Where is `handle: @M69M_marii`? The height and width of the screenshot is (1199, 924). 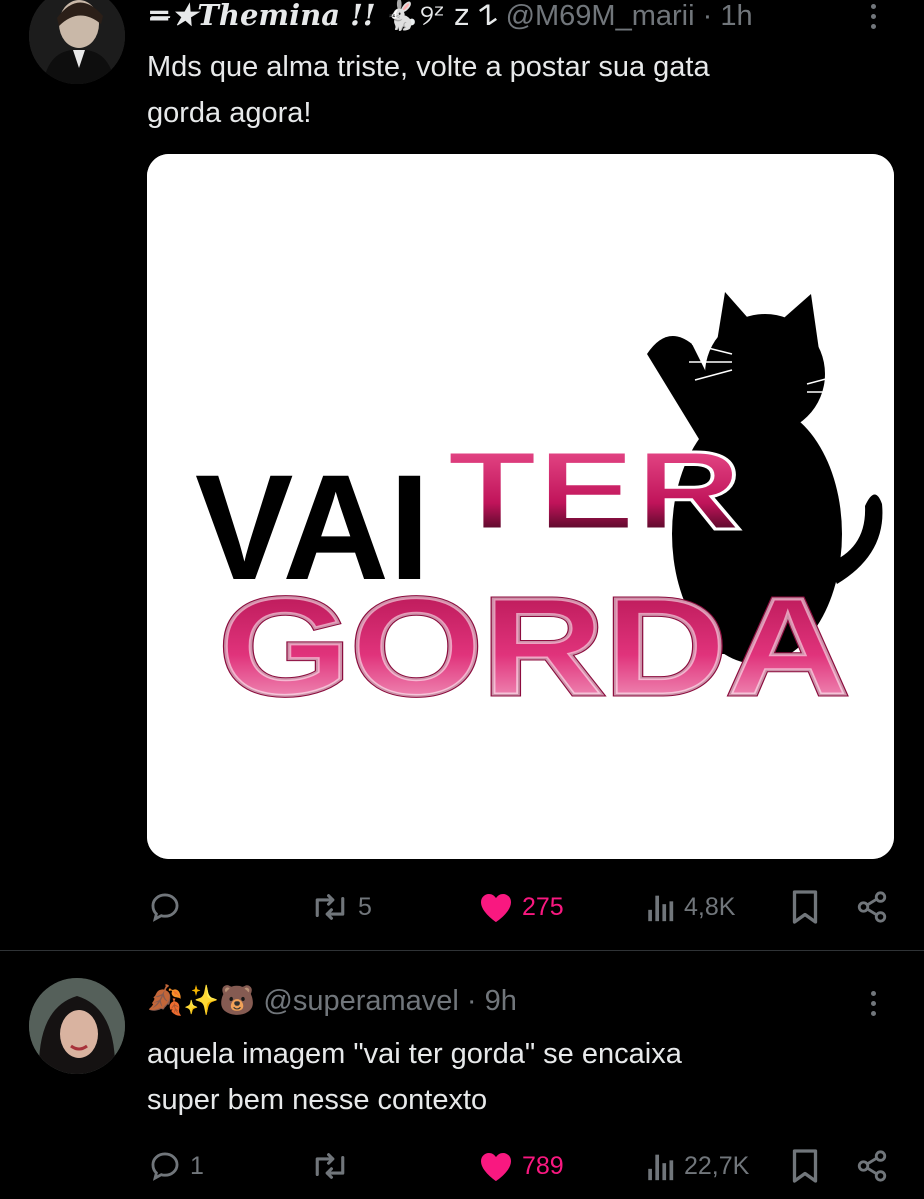 handle: @M69M_marii is located at coordinates (600, 16).